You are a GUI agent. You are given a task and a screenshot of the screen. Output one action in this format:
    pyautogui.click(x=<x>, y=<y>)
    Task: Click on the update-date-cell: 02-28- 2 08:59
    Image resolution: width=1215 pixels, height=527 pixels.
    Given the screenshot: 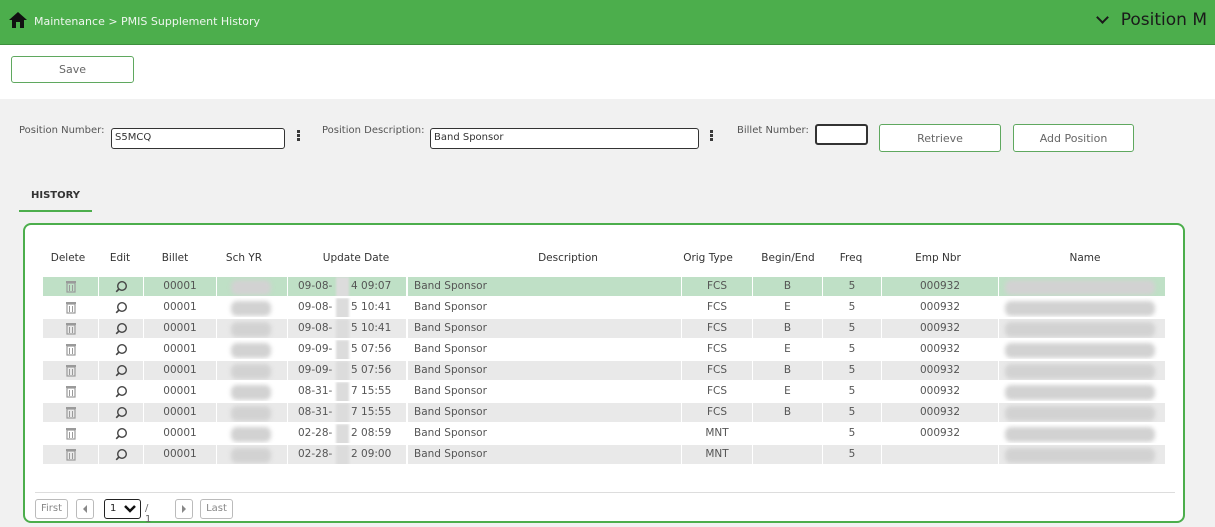 What is the action you would take?
    pyautogui.click(x=347, y=433)
    